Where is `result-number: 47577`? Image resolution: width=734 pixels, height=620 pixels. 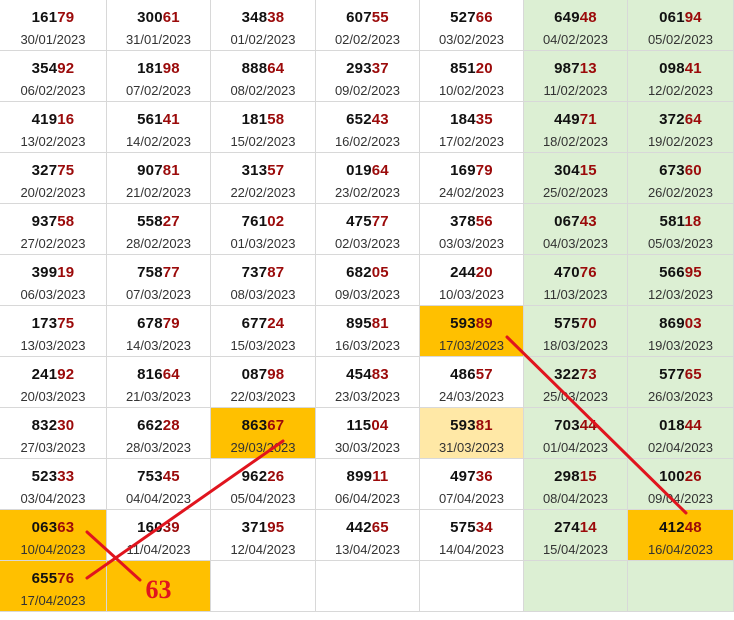
result-number: 47577 is located at coordinates (367, 221).